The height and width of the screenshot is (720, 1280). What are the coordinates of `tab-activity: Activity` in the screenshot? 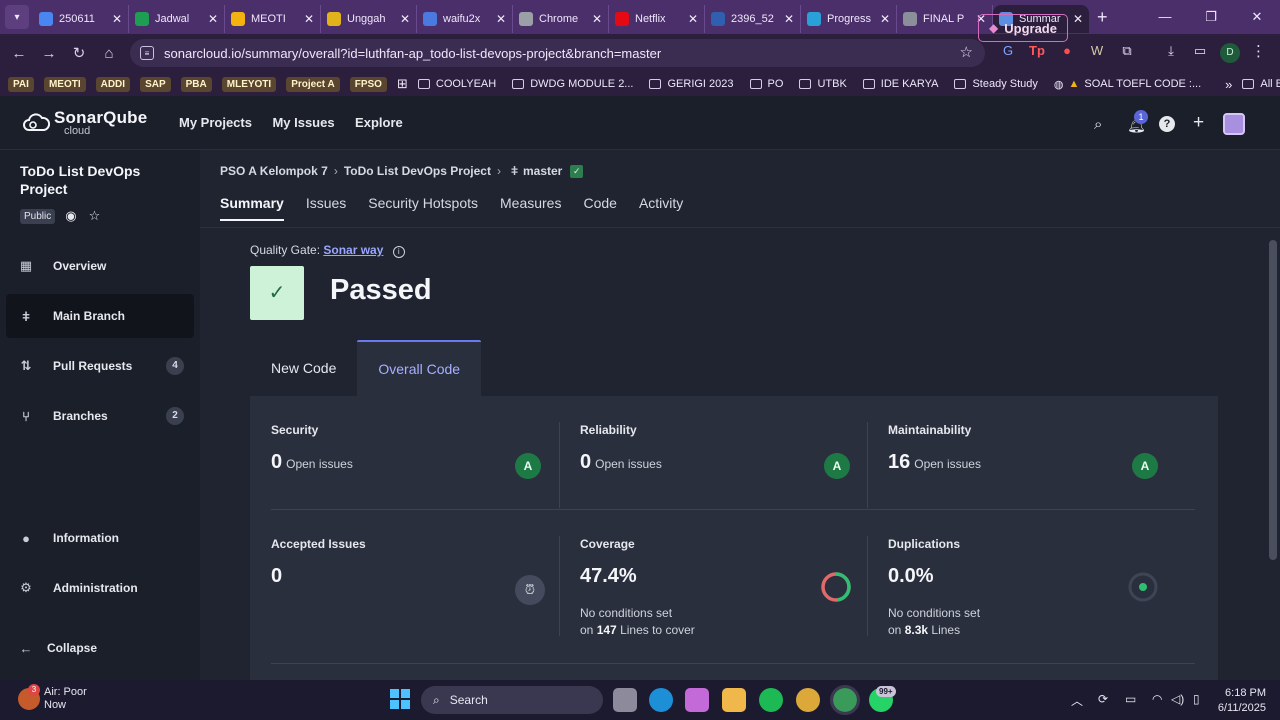 It's located at (661, 208).